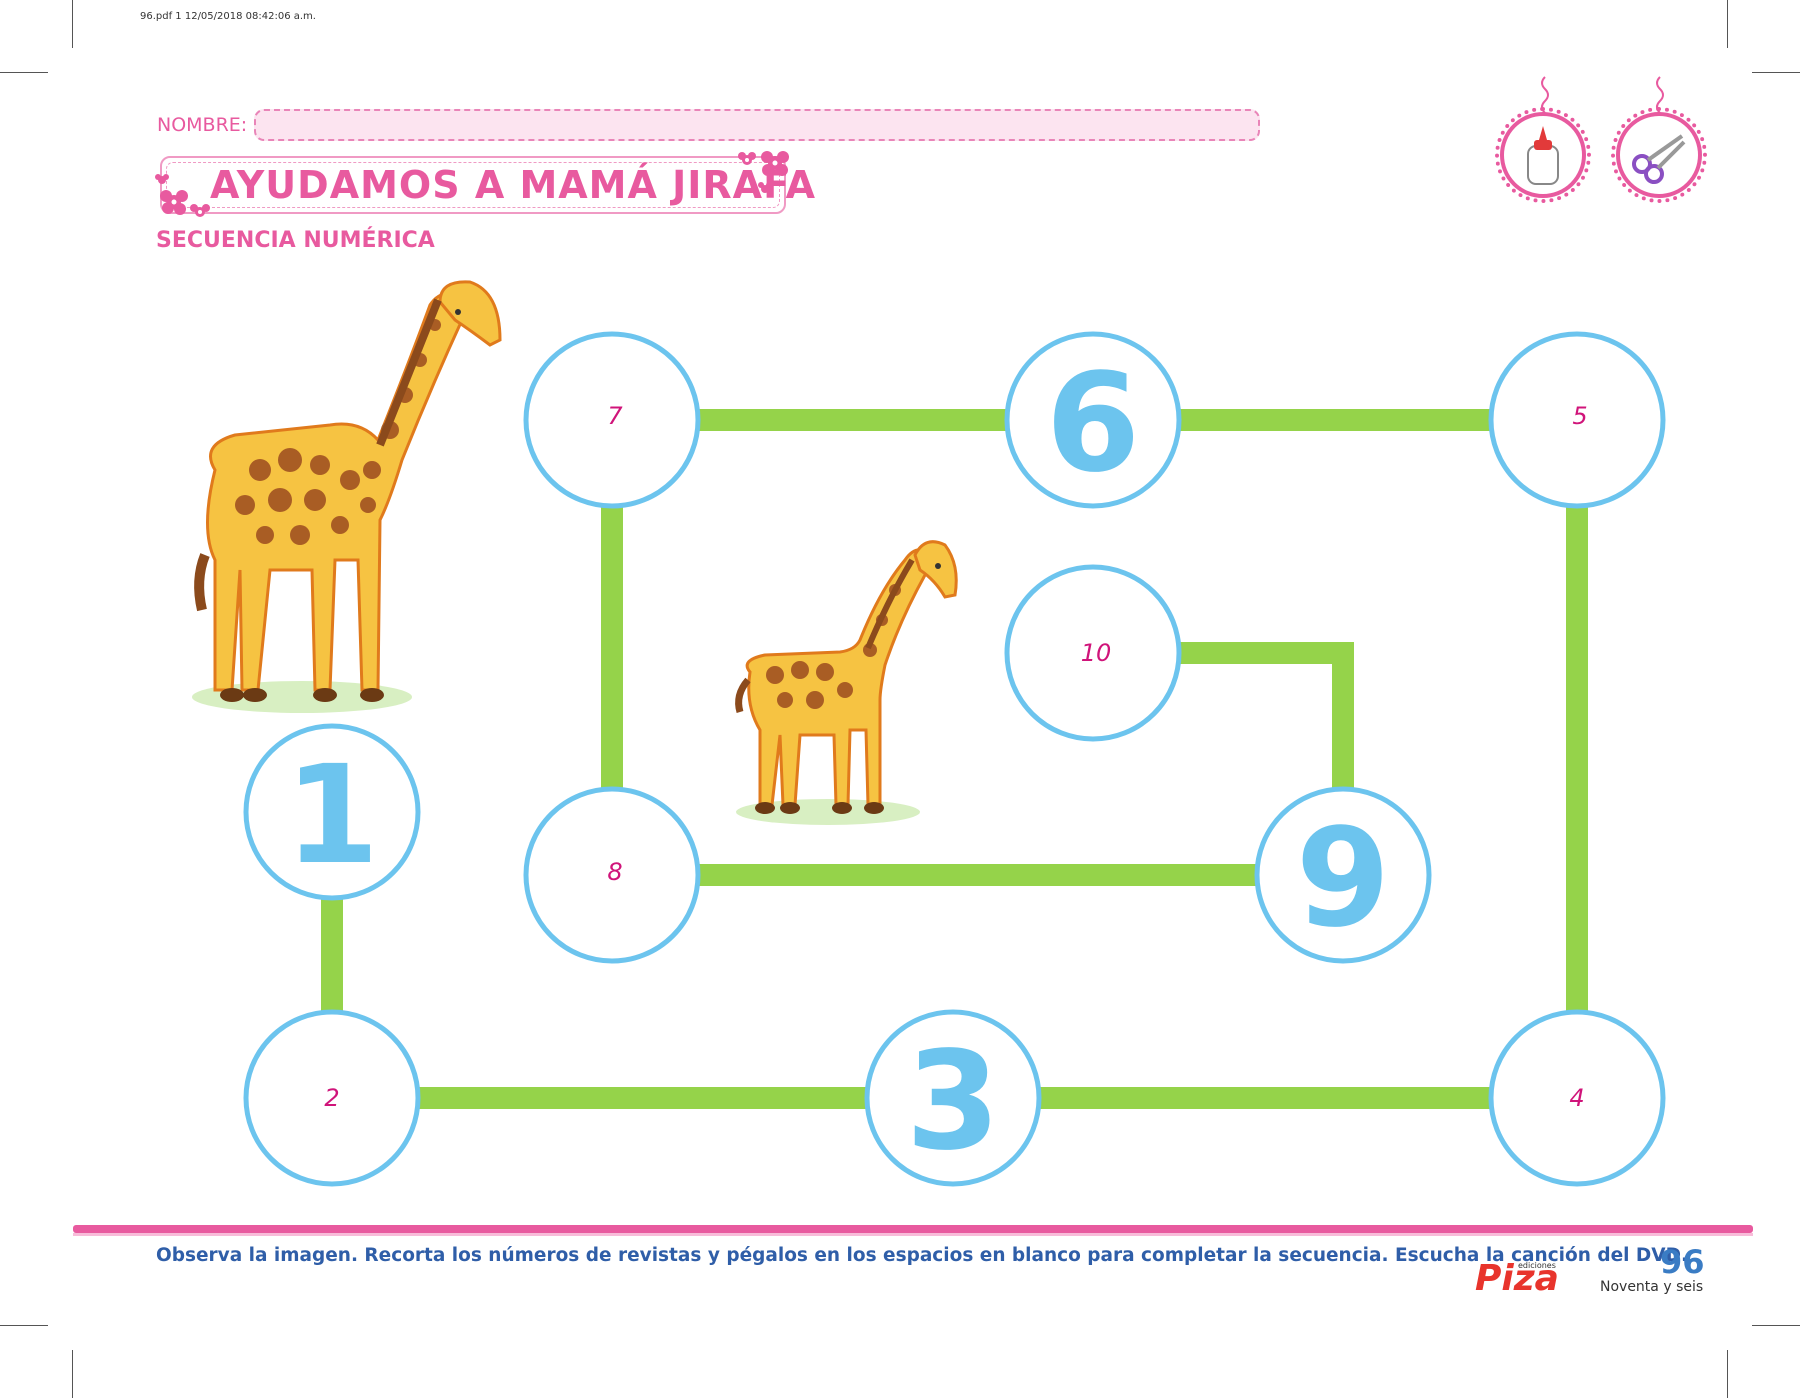  I want to click on hint-7: 7, so click(615, 416).